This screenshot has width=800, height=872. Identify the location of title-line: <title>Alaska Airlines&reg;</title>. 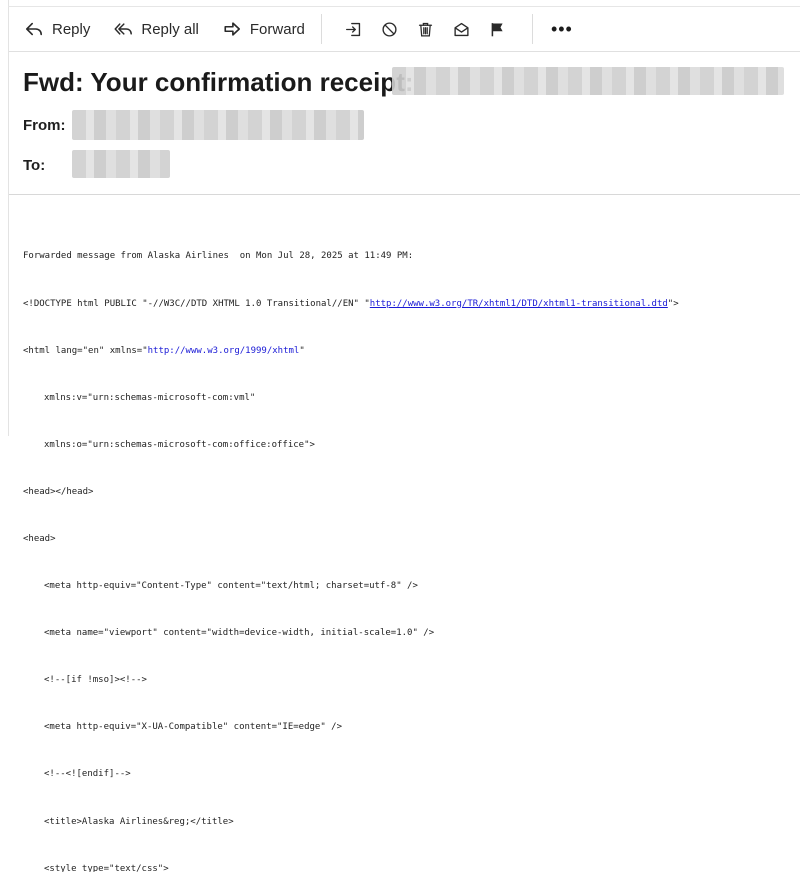
(139, 821).